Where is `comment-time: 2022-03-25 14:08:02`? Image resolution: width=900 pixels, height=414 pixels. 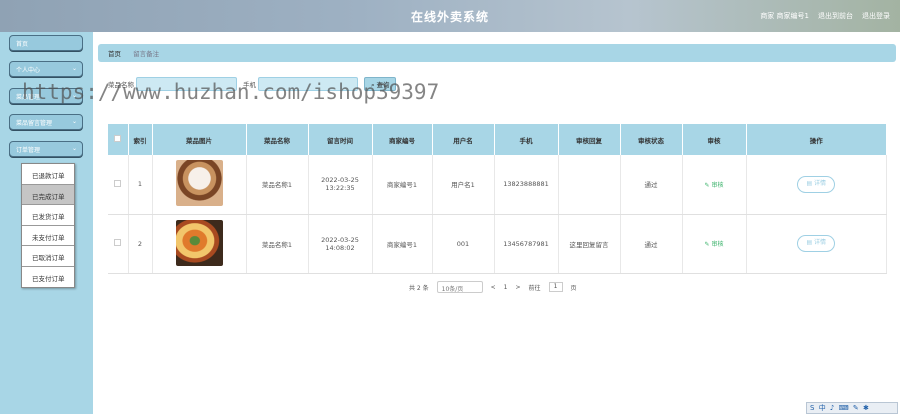
comment-time: 2022-03-25 14:08:02 is located at coordinates (340, 244).